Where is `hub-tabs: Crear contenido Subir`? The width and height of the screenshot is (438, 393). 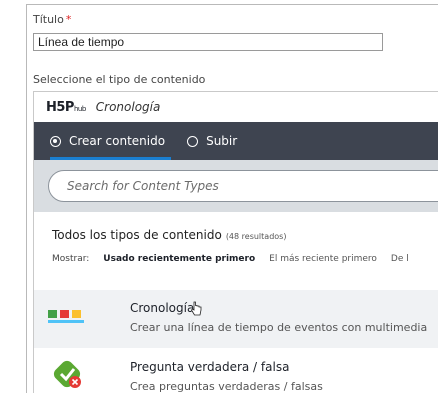 hub-tabs: Crear contenido Subir is located at coordinates (236, 141).